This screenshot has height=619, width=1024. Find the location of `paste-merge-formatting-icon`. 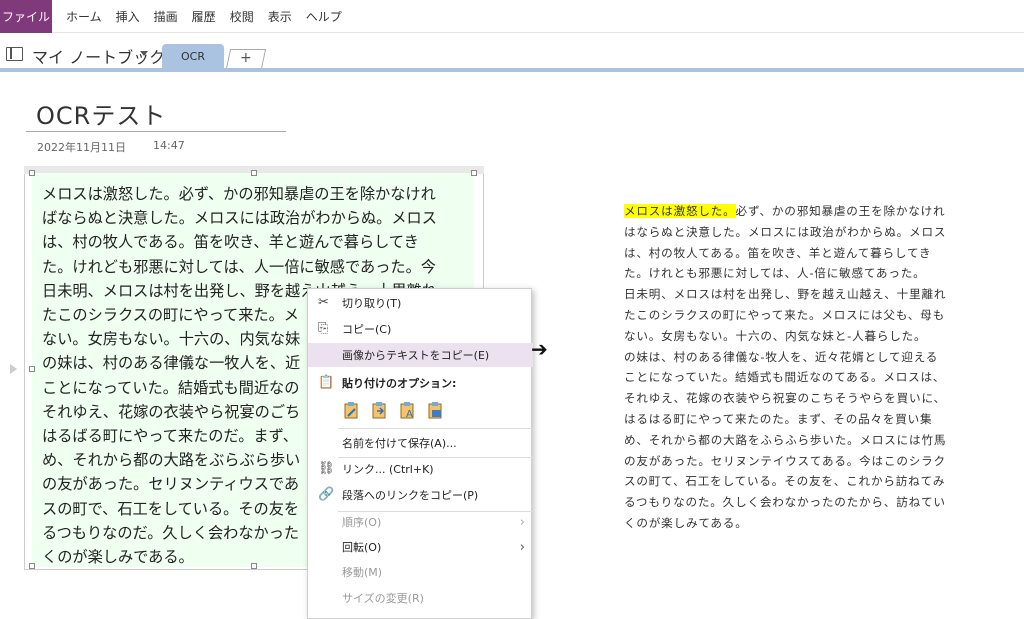

paste-merge-formatting-icon is located at coordinates (379, 410).